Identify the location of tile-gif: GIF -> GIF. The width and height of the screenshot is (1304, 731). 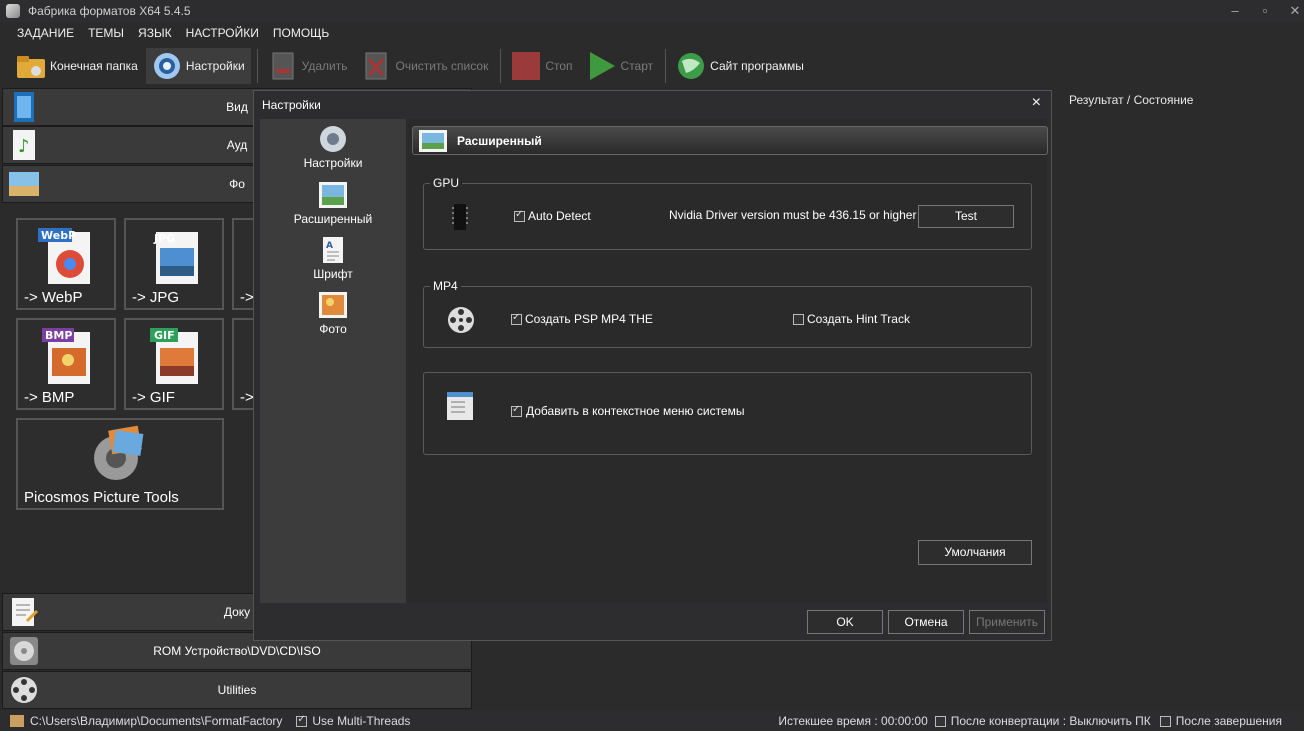
(174, 364).